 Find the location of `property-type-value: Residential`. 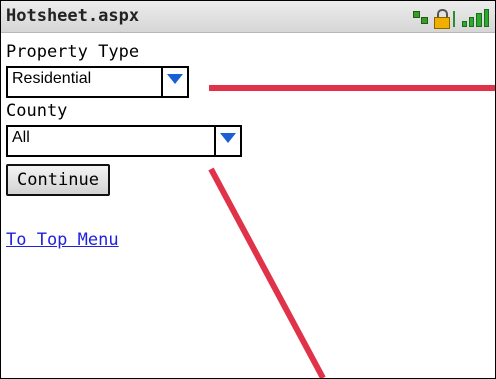

property-type-value: Residential is located at coordinates (52, 78).